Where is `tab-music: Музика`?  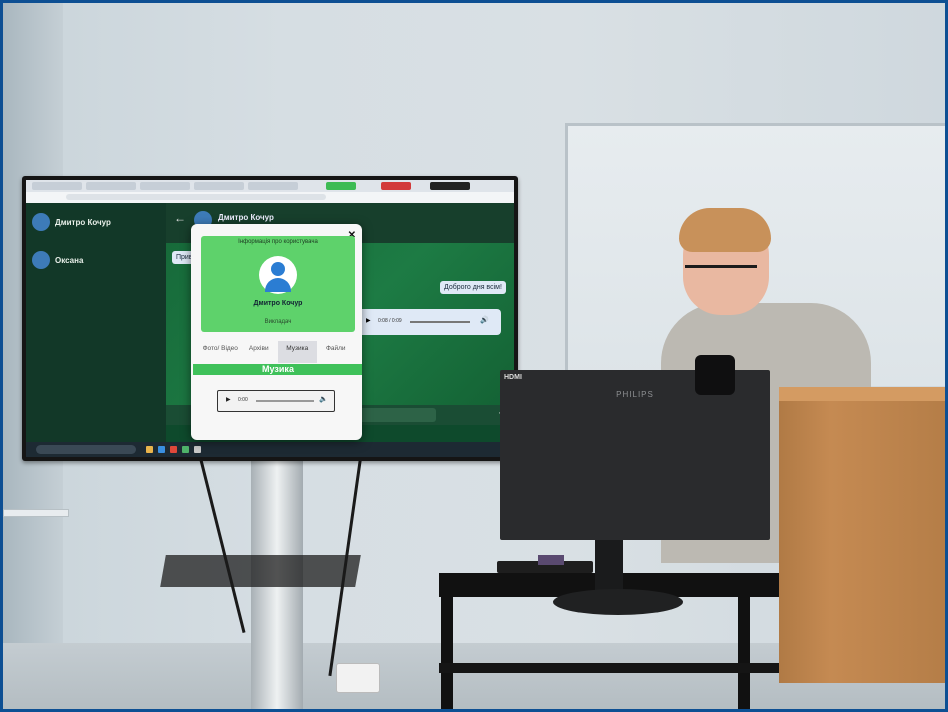 tab-music: Музика is located at coordinates (297, 352).